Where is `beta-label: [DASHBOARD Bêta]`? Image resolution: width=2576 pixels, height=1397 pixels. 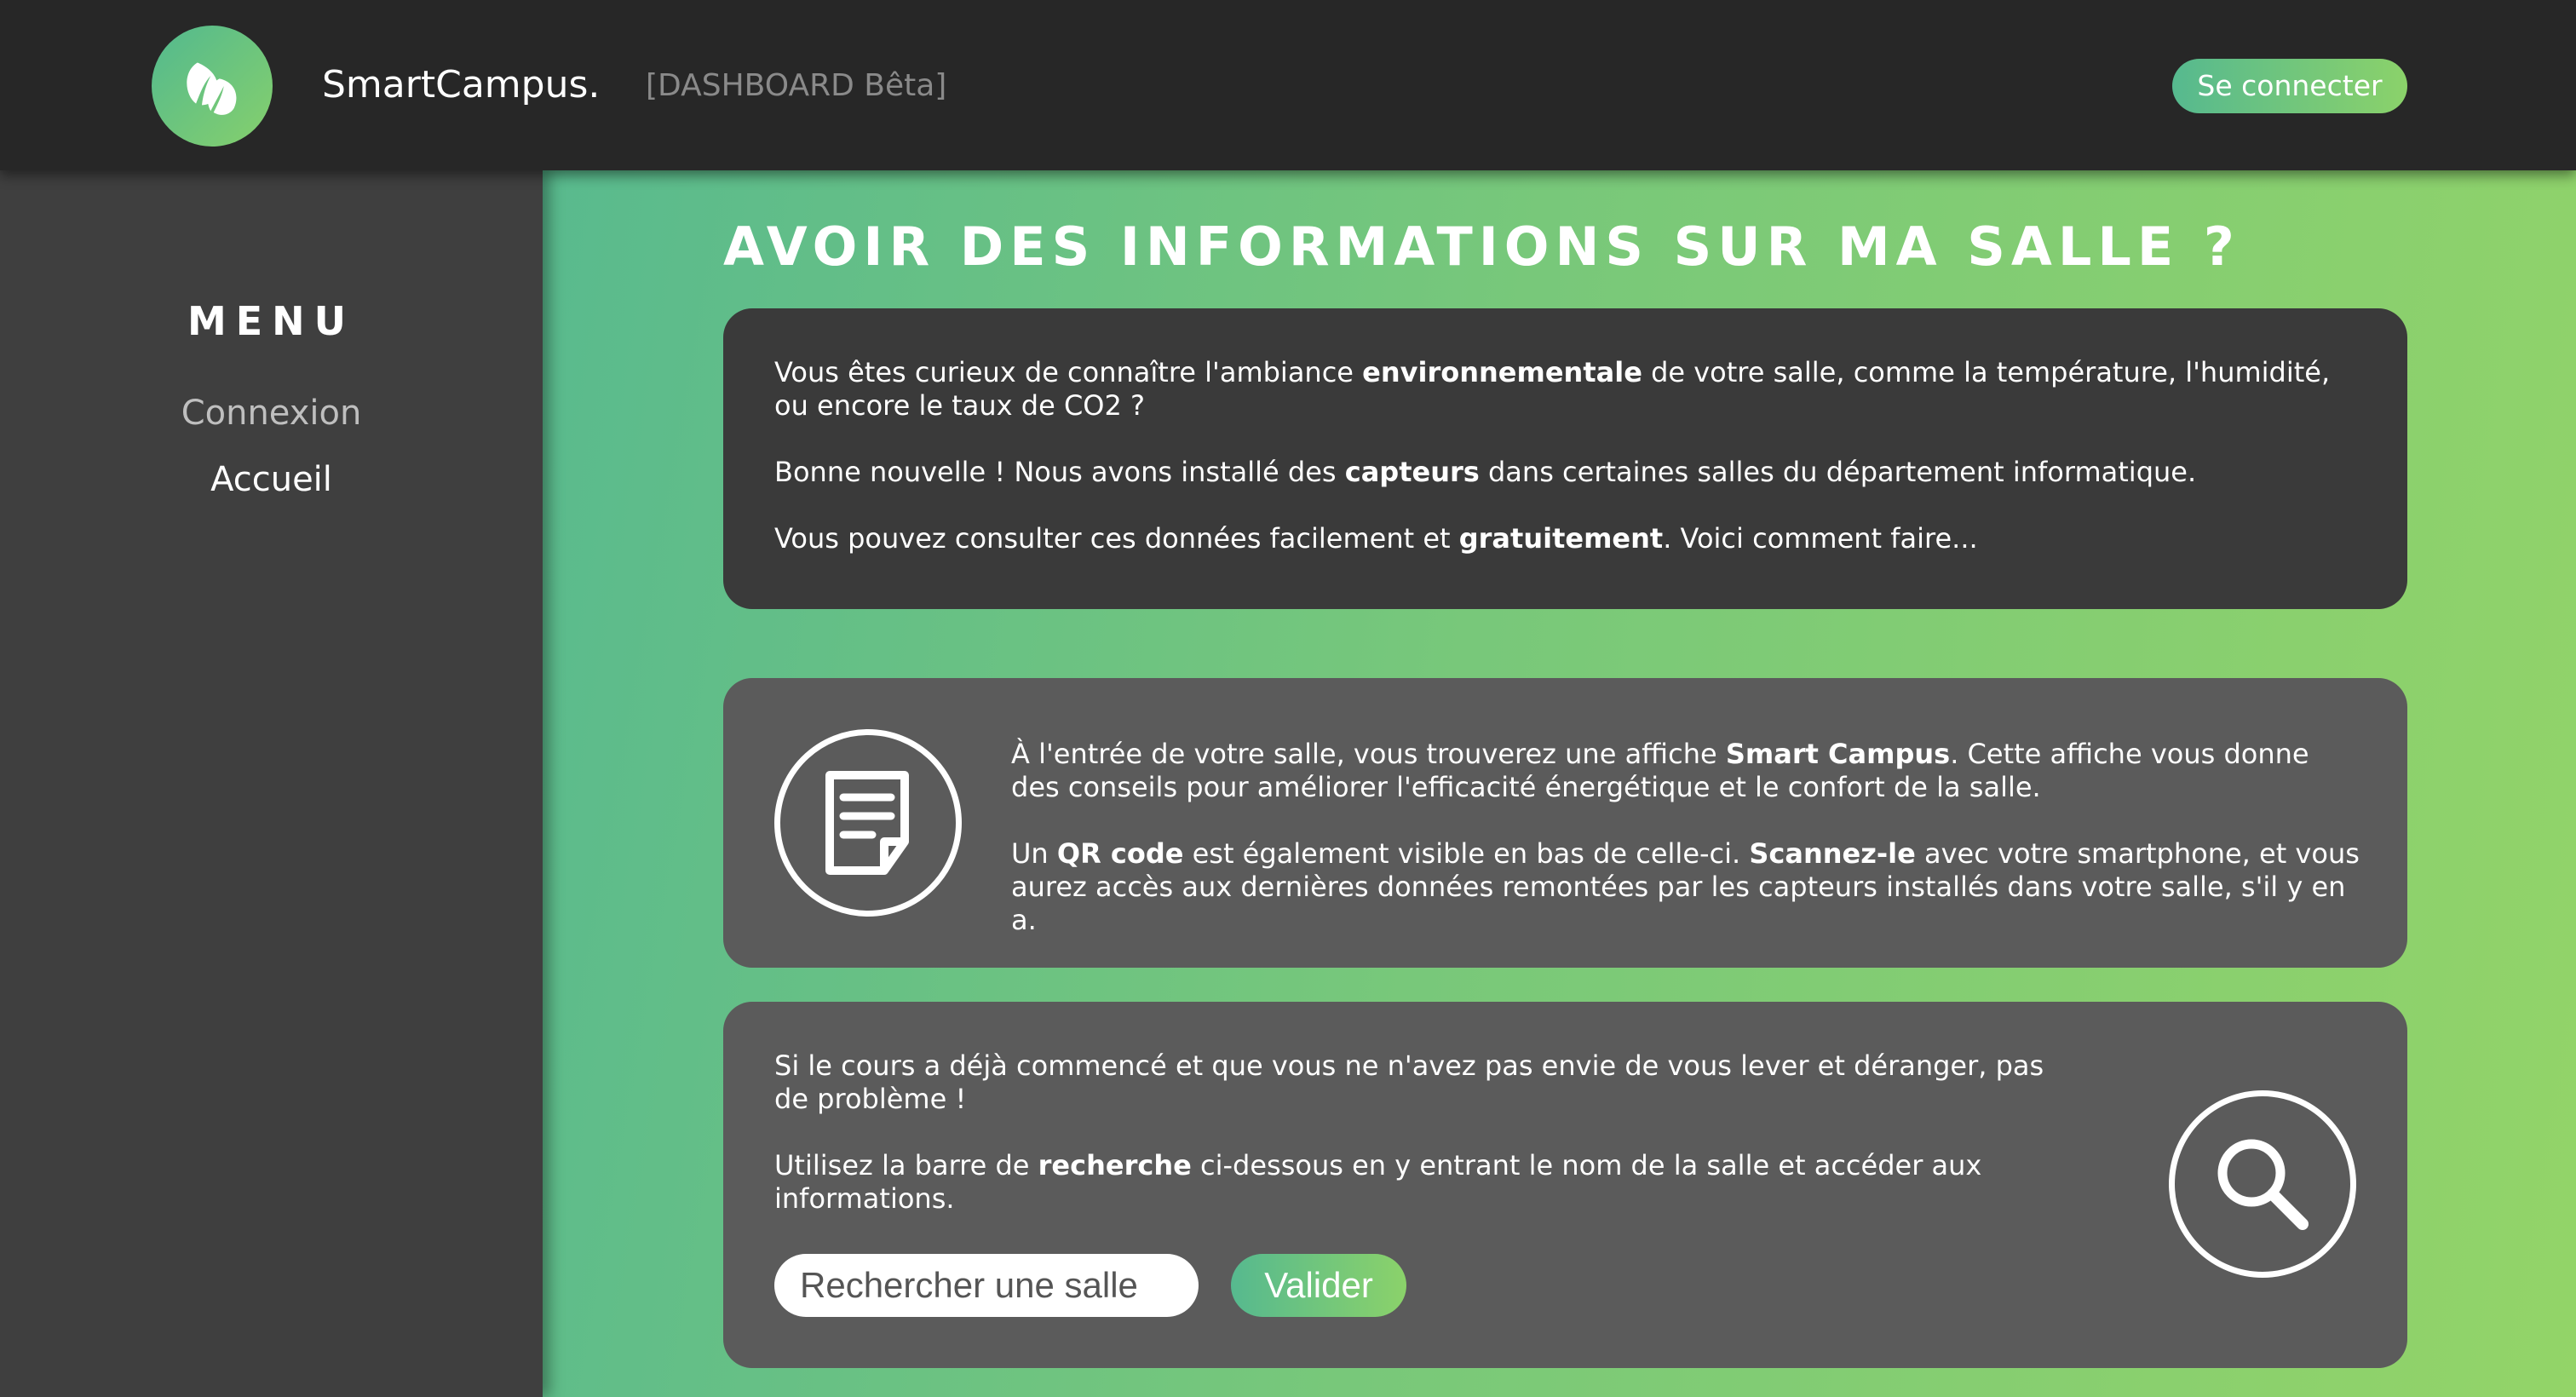
beta-label: [DASHBOARD Bêta] is located at coordinates (797, 86).